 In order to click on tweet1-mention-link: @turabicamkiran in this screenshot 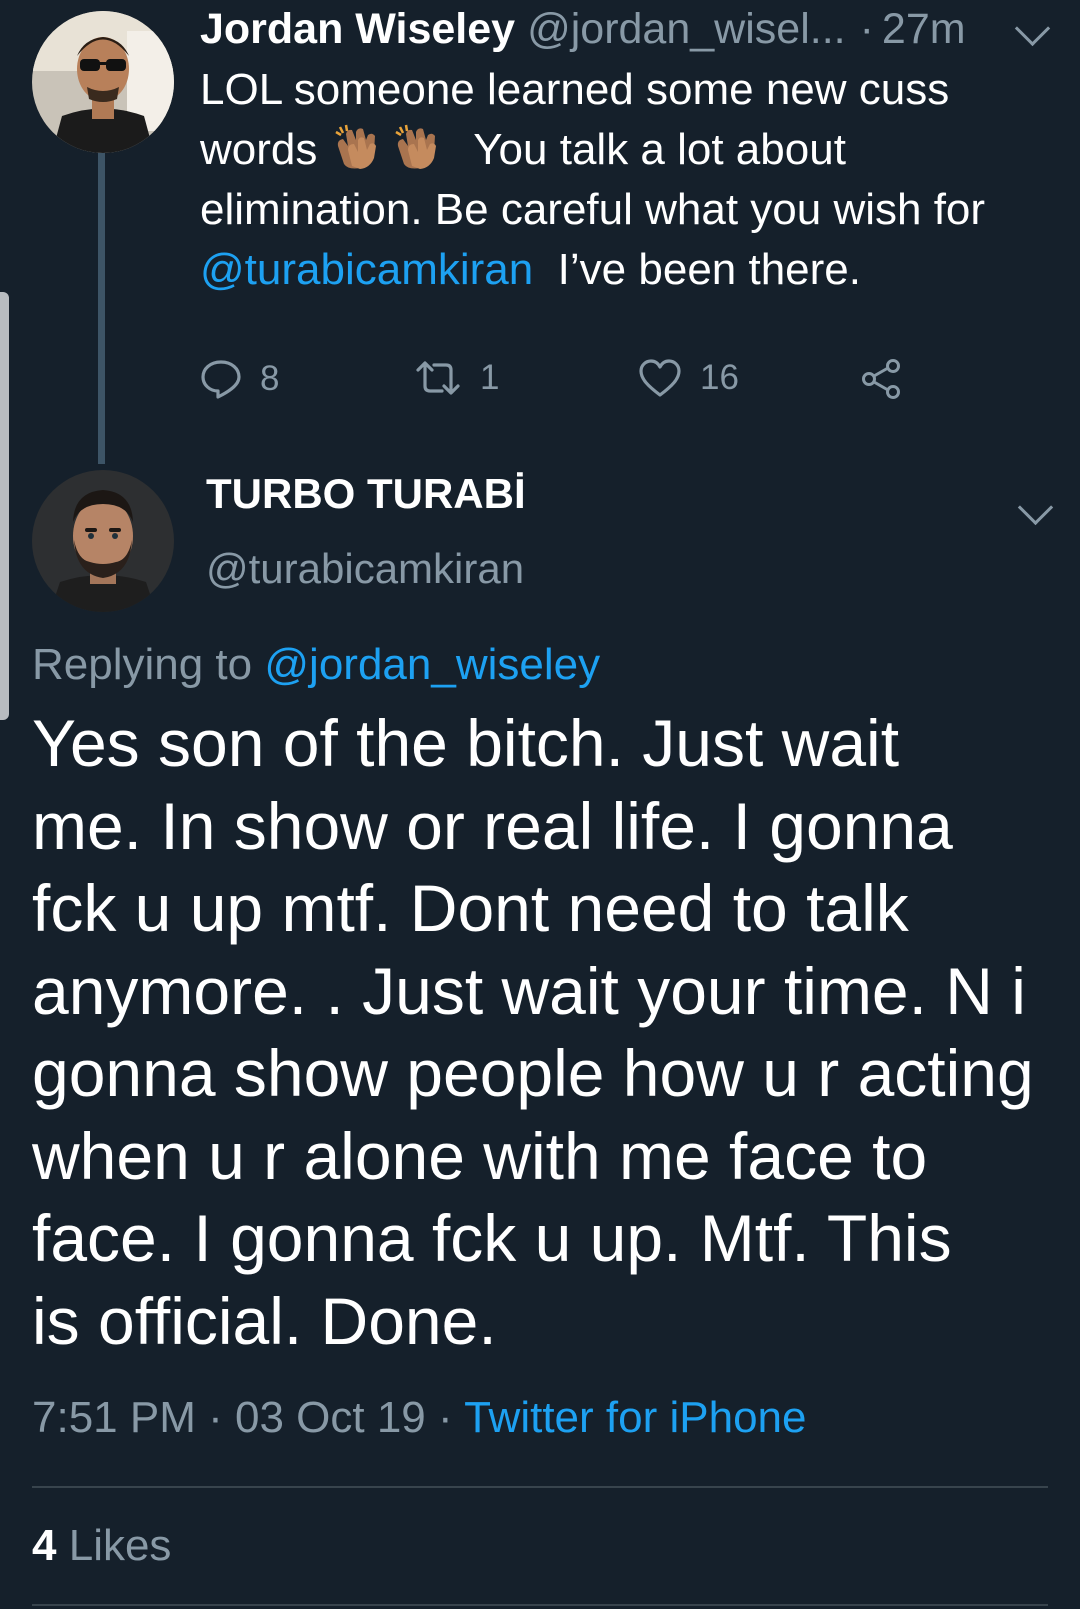, I will do `click(366, 269)`.